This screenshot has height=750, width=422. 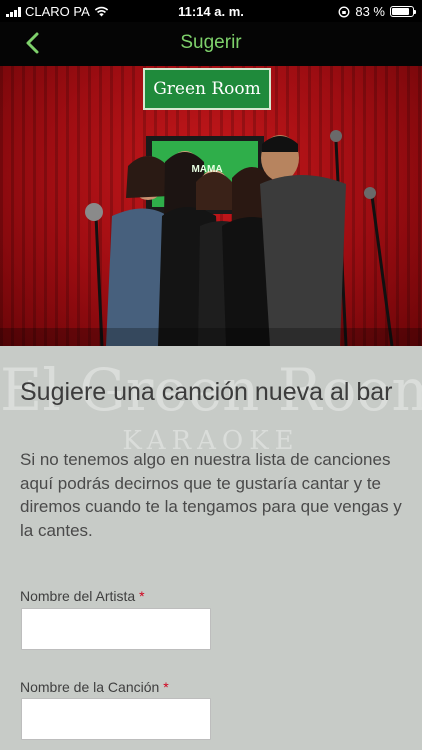 What do you see at coordinates (370, 11) in the screenshot?
I see `battery-percent: 83 %` at bounding box center [370, 11].